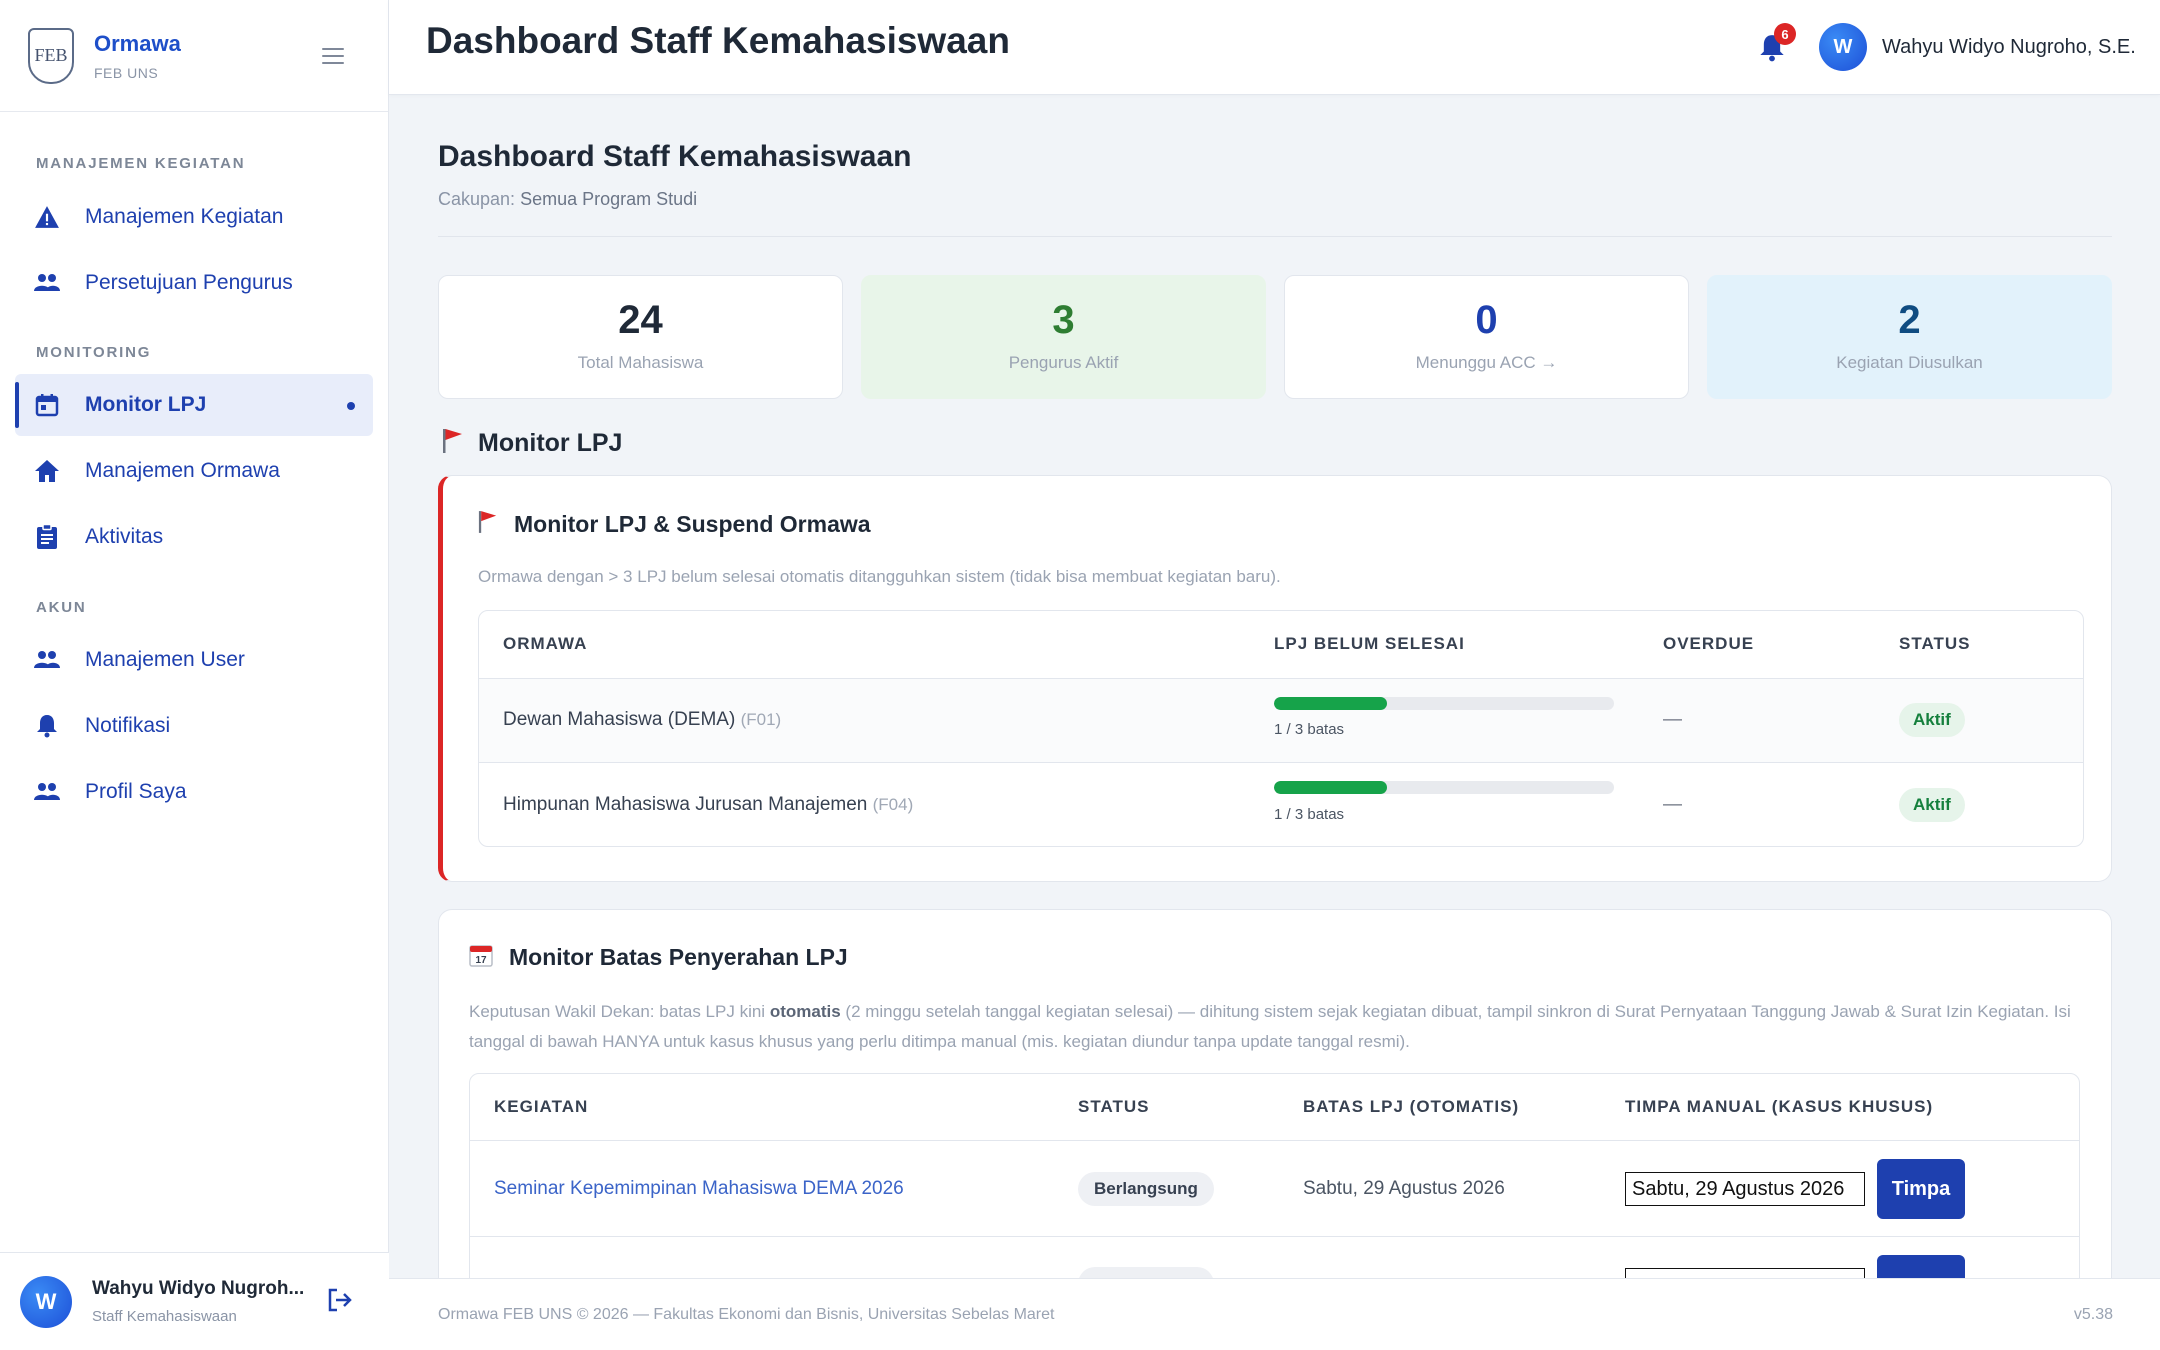 The height and width of the screenshot is (1350, 2160). I want to click on card-title-text: Monitor LPJ & Suspend Ormawa, so click(692, 524).